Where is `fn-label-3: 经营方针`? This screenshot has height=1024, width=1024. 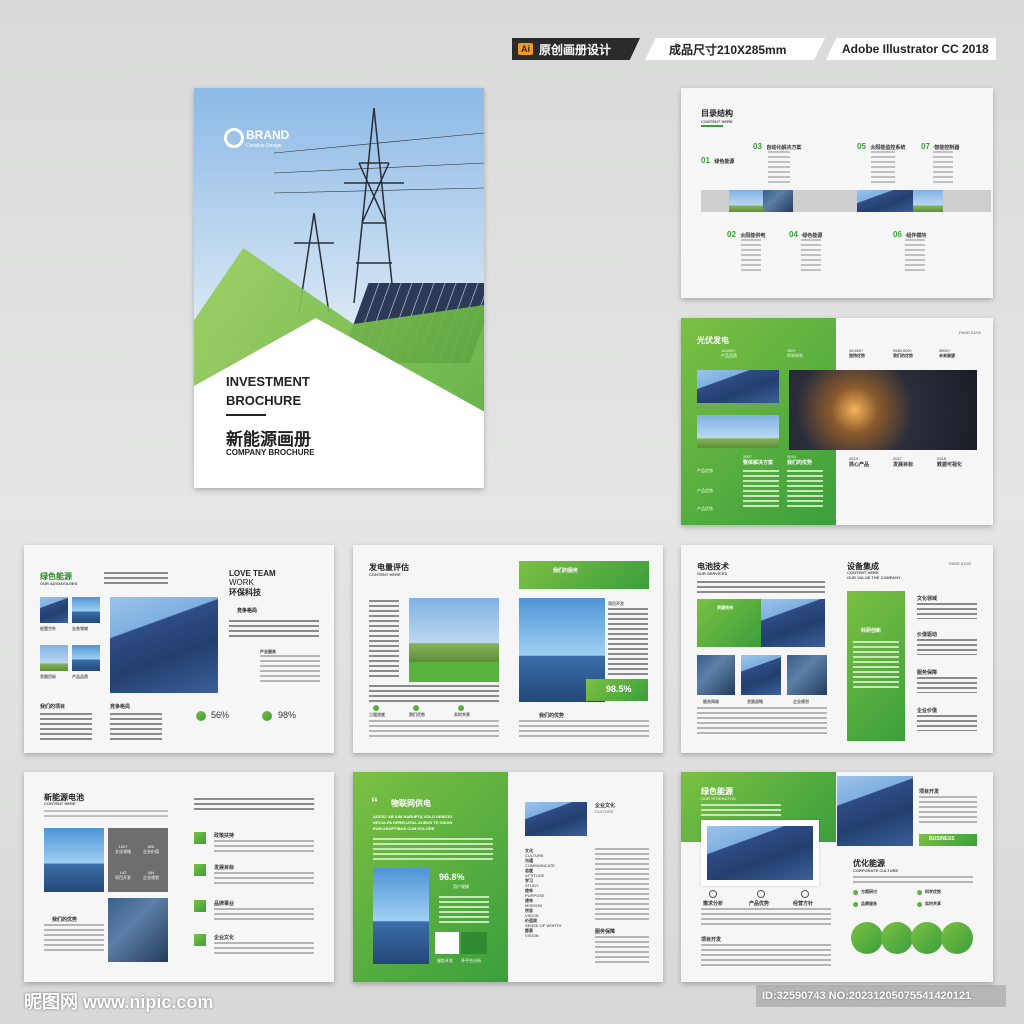 fn-label-3: 经营方针 is located at coordinates (803, 904).